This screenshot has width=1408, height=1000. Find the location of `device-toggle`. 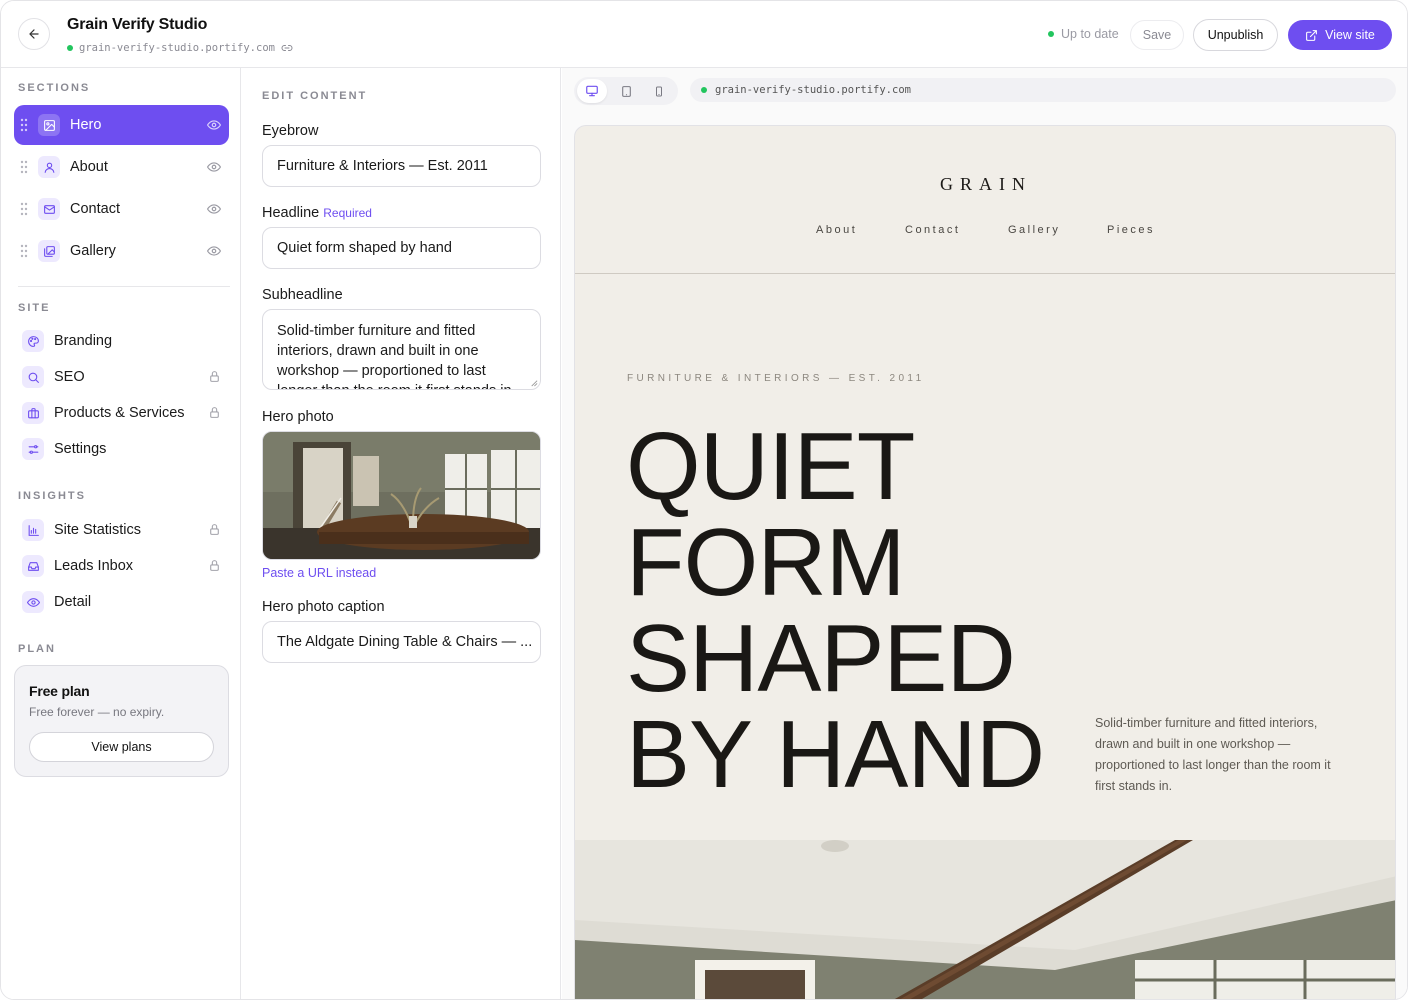

device-toggle is located at coordinates (626, 91).